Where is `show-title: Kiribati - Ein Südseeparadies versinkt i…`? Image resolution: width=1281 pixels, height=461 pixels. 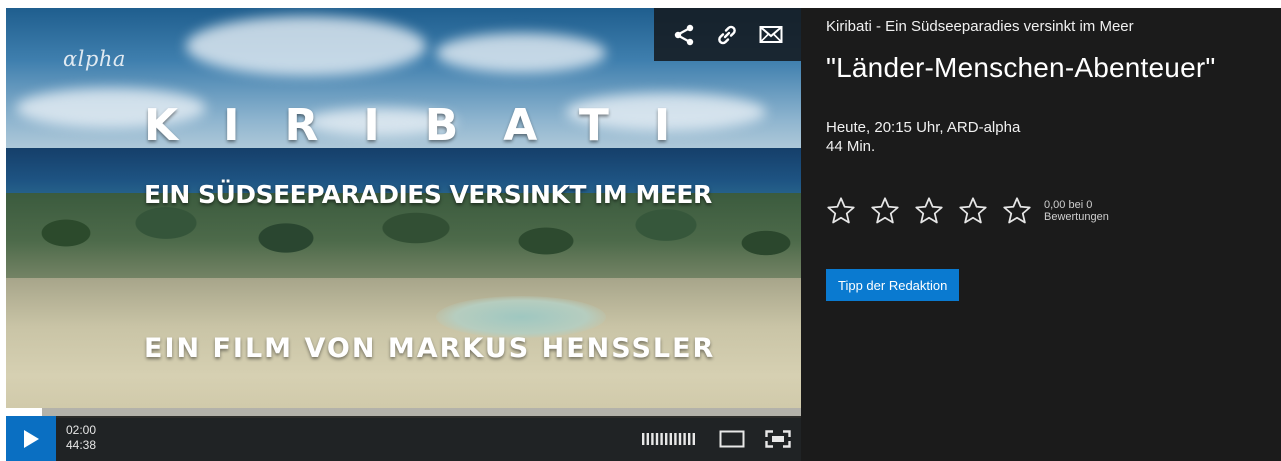 show-title: Kiribati - Ein Südseeparadies versinkt i… is located at coordinates (980, 26).